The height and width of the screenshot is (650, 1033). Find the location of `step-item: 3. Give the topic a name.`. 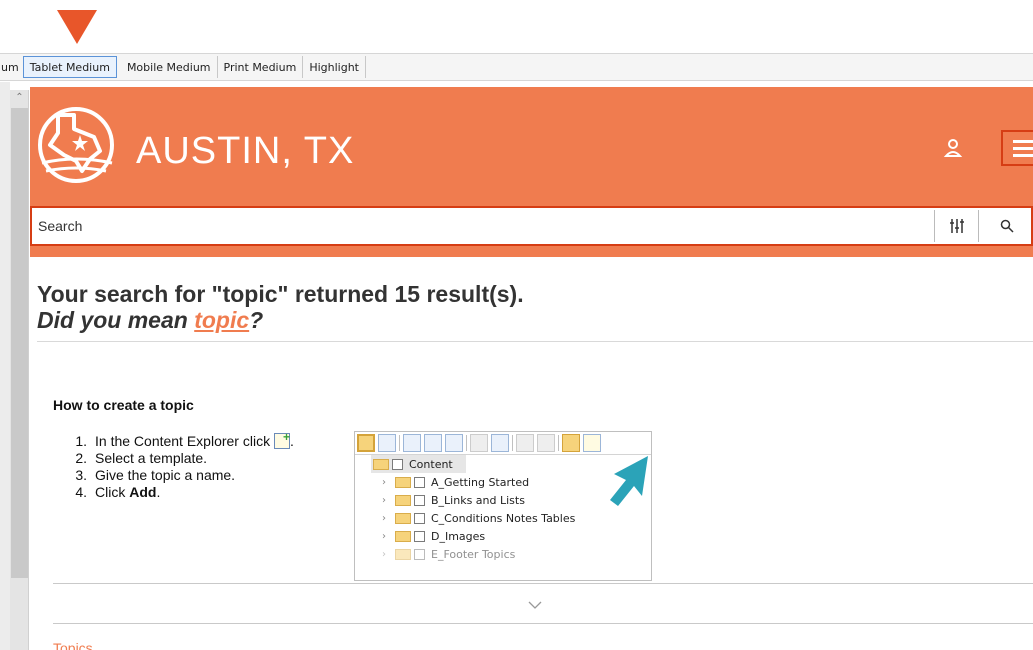

step-item: 3. Give the topic a name. is located at coordinates (179, 475).